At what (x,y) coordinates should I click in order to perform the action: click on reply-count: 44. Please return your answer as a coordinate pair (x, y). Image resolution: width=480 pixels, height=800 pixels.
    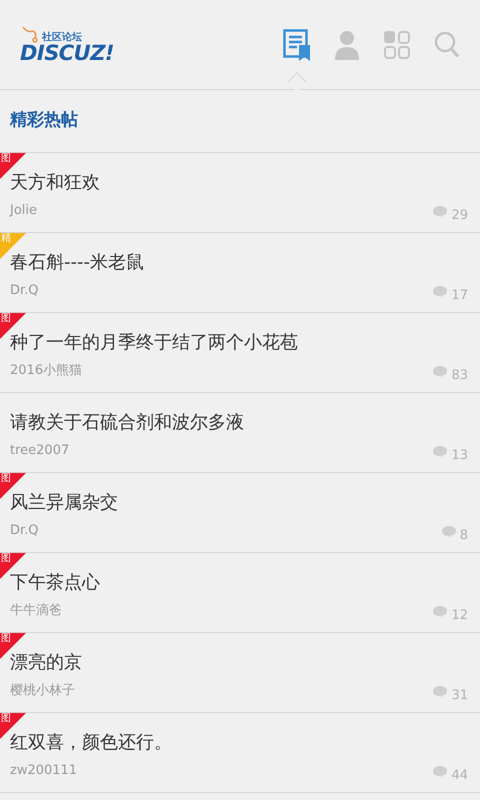
    Looking at the image, I should click on (459, 775).